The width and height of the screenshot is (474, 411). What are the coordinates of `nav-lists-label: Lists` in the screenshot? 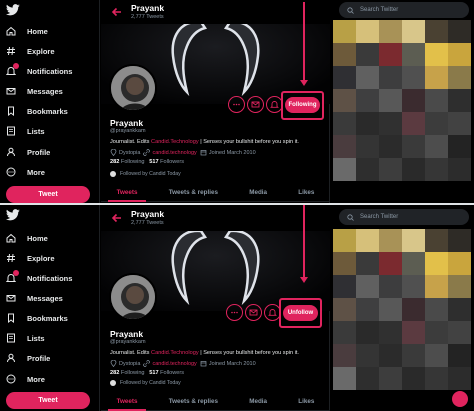 It's located at (36, 338).